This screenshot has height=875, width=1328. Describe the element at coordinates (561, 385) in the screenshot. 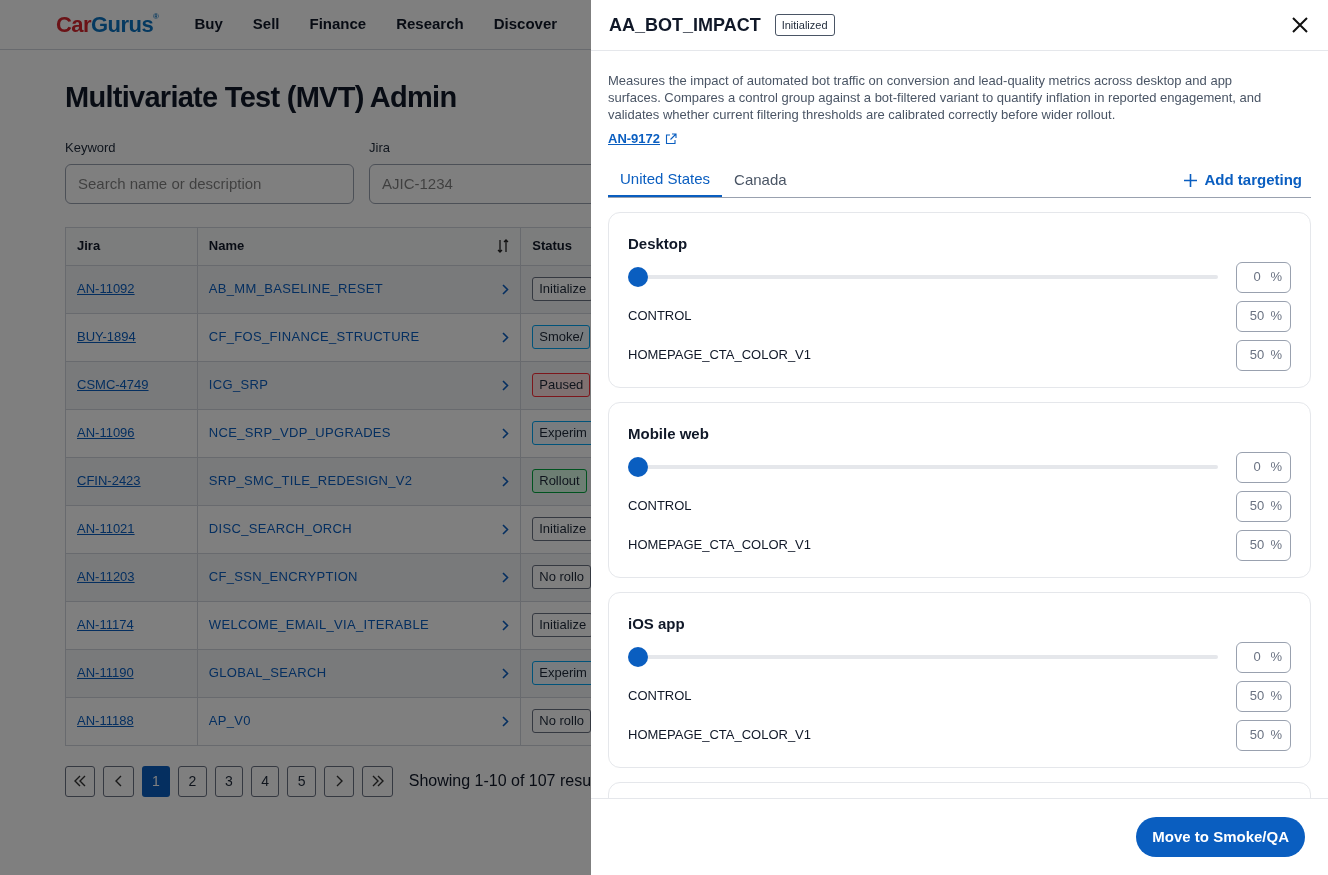

I see `status-badge: Paused` at that location.